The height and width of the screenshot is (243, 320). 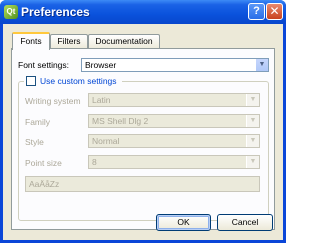 I want to click on font-preview-text: AaÄåZz, so click(x=44, y=184).